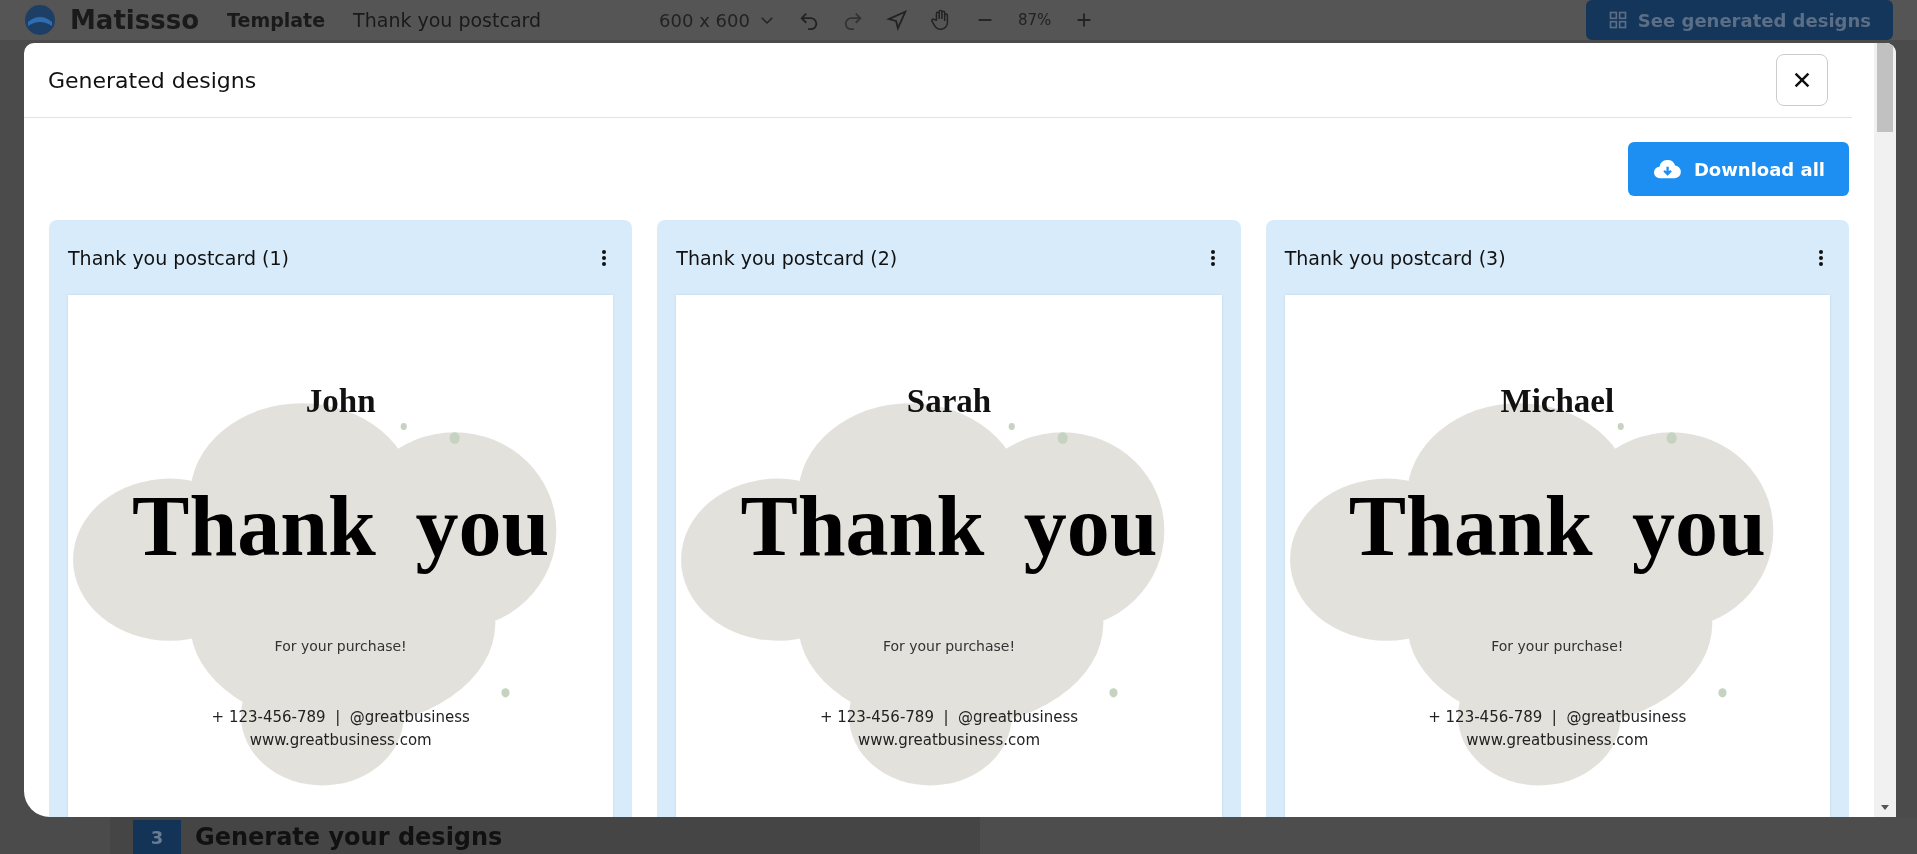  What do you see at coordinates (40, 20) in the screenshot?
I see `logo-icon` at bounding box center [40, 20].